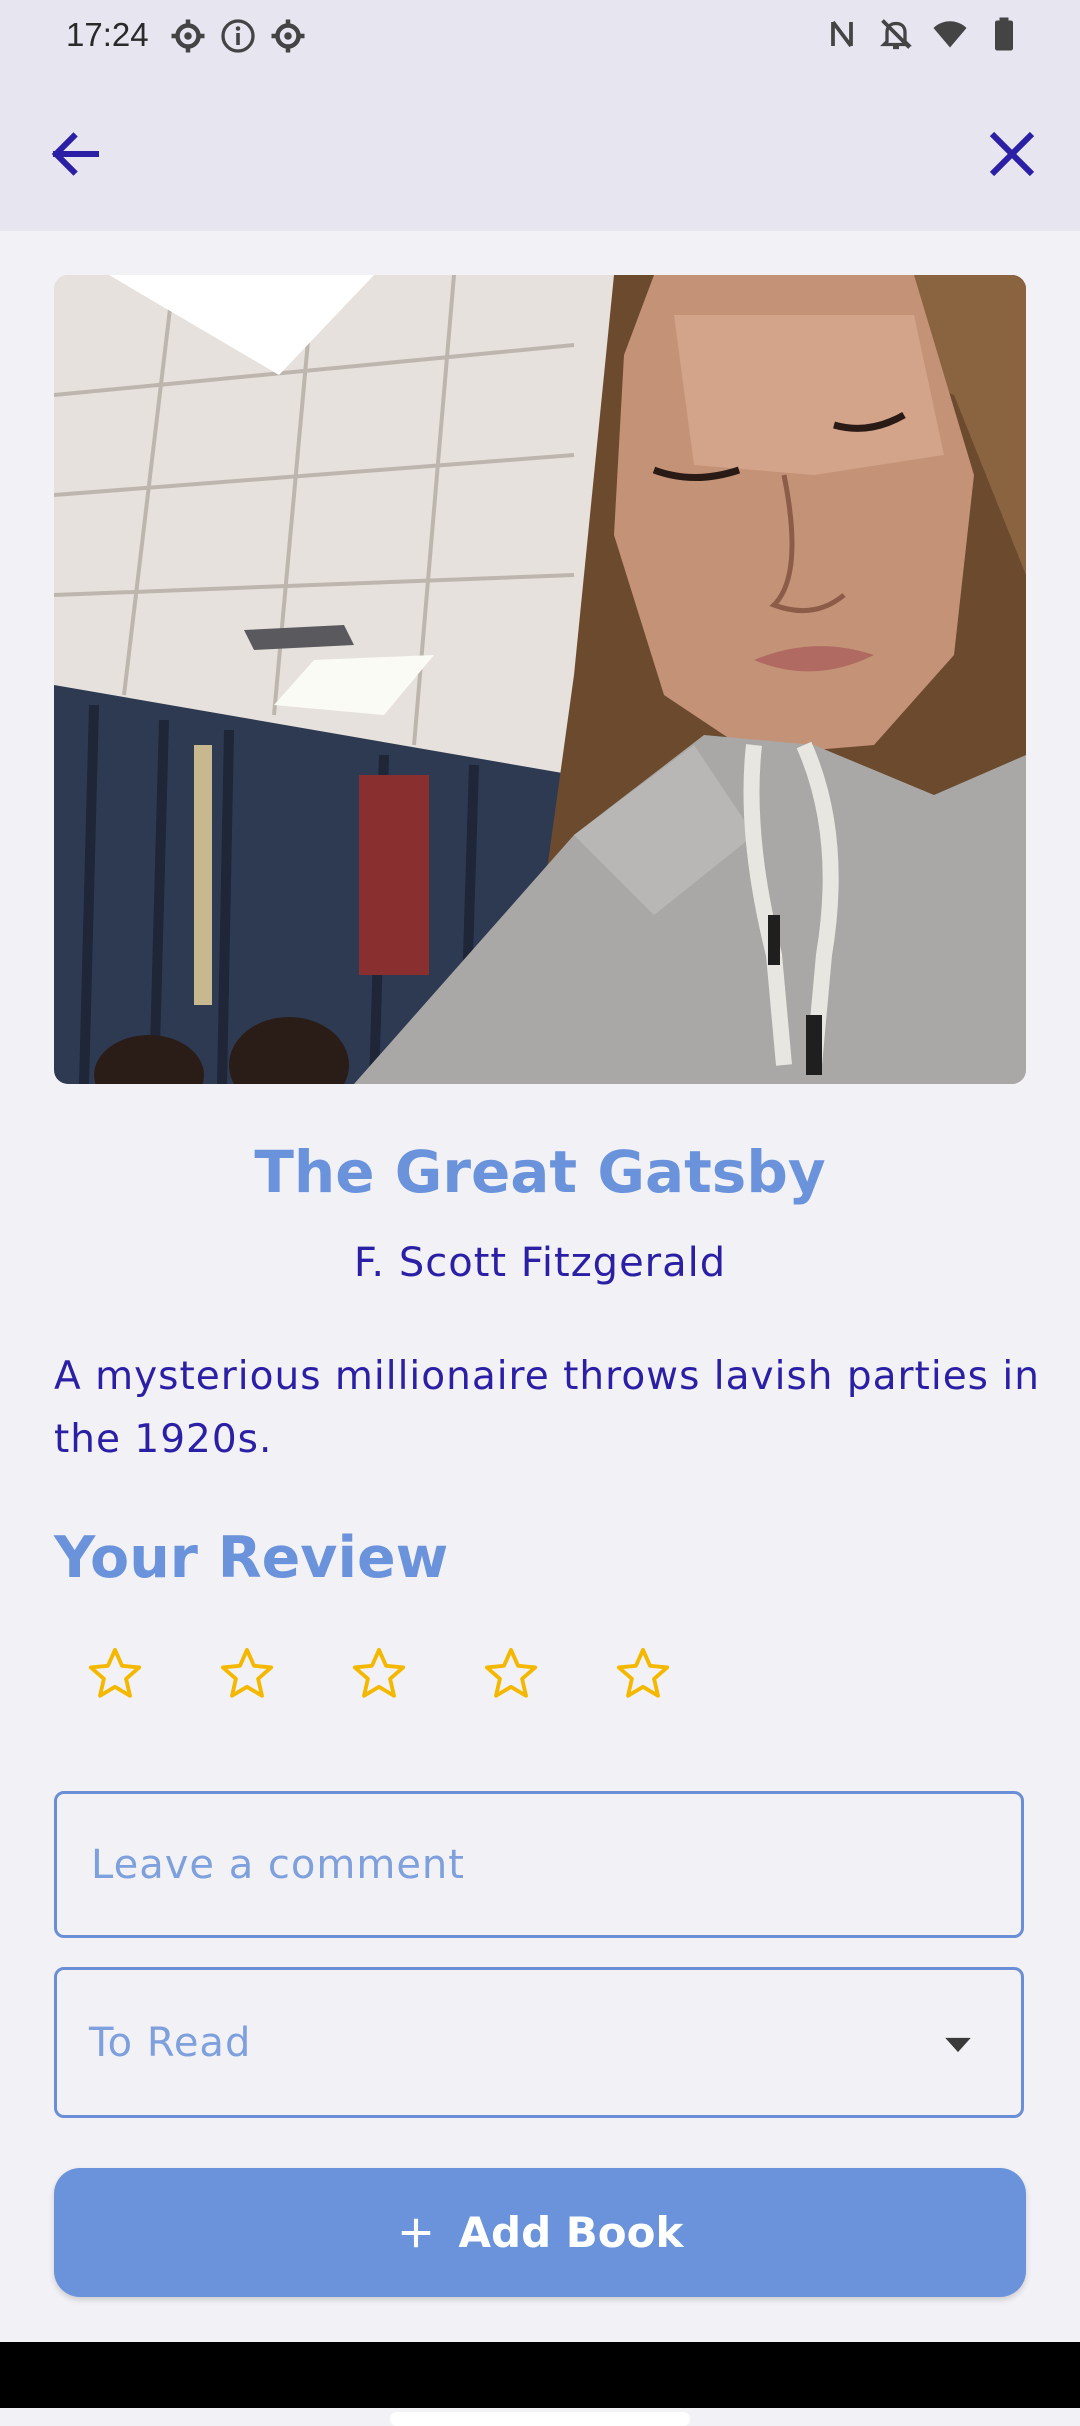  I want to click on reading-status-select: To Read, so click(539, 2042).